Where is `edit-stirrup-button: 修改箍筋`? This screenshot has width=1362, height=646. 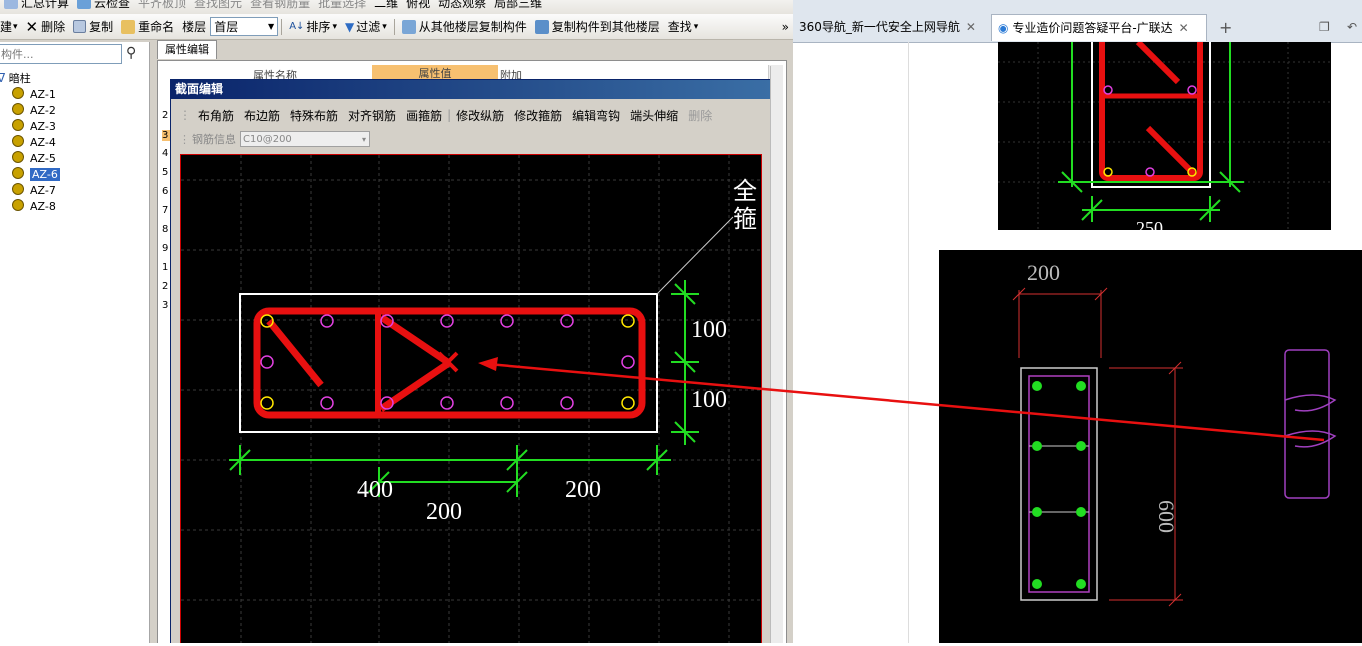
edit-stirrup-button: 修改箍筋 is located at coordinates (538, 115).